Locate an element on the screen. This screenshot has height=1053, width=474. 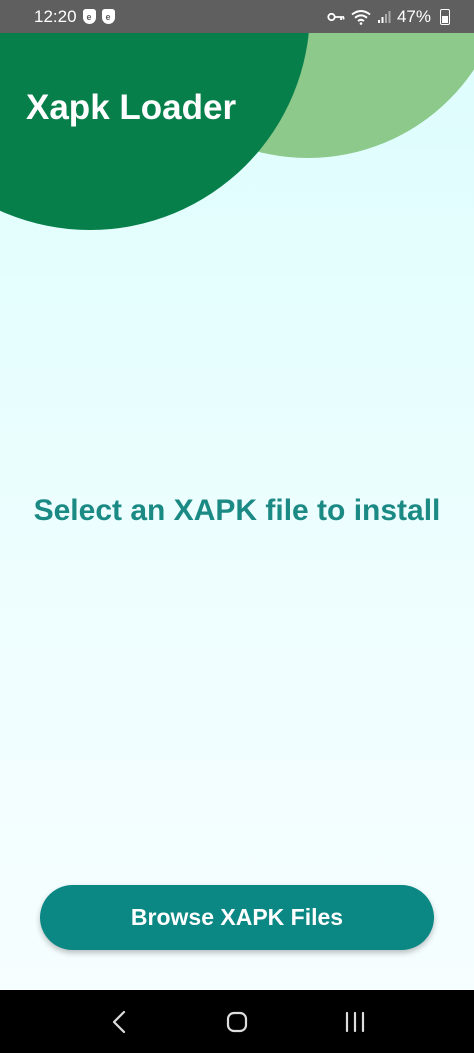
browse-xapk-button: Browse XAPK Files is located at coordinates (237, 917).